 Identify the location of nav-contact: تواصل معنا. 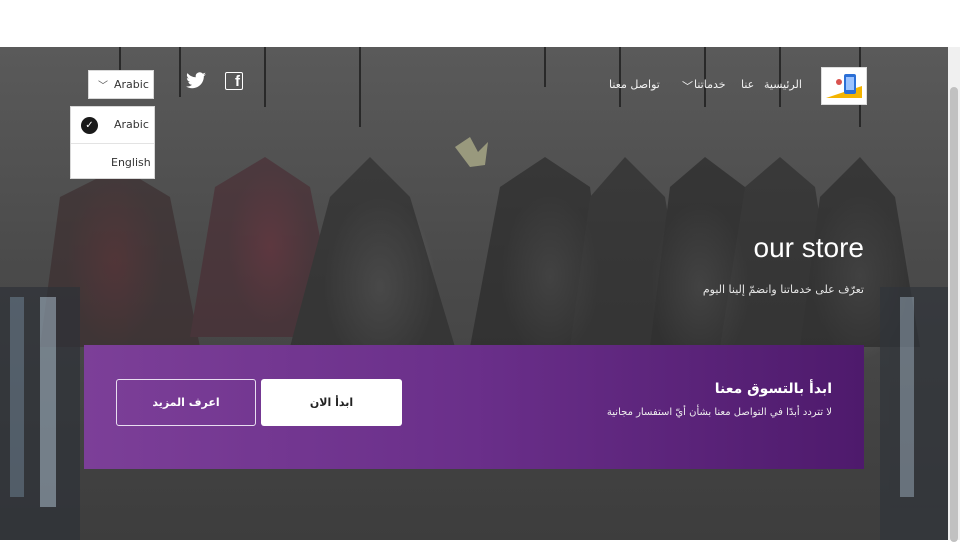
(634, 84).